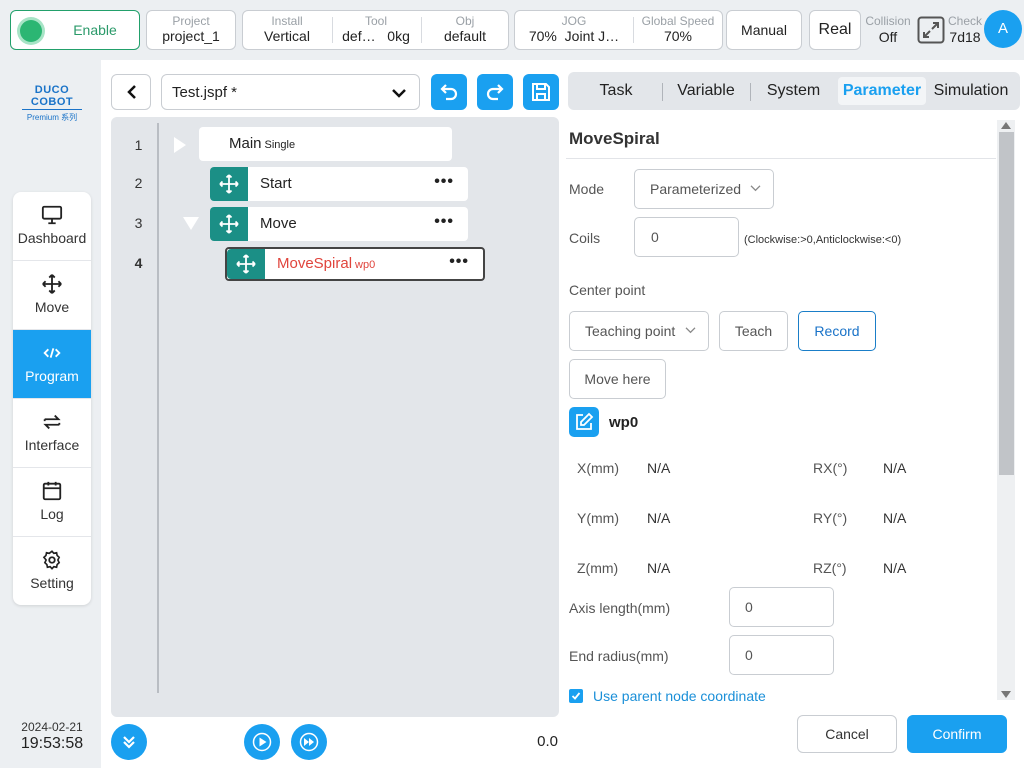  I want to click on sidebar-item-dashboard: Dashboard, so click(52, 226).